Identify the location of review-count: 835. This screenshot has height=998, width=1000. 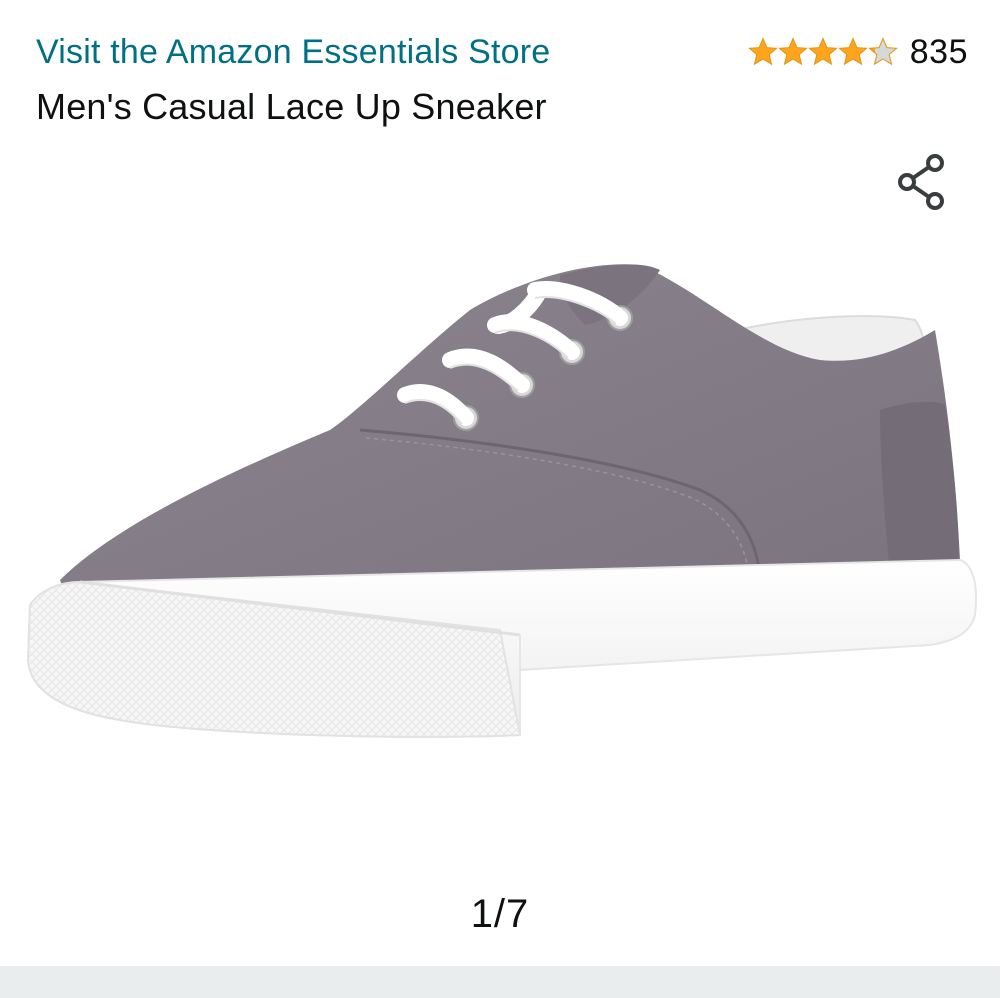
(939, 52).